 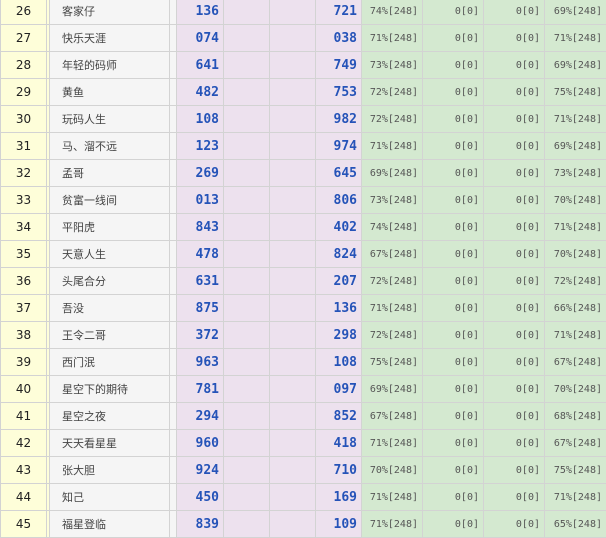 What do you see at coordinates (200, 38) in the screenshot?
I see `value-a-cell: 074` at bounding box center [200, 38].